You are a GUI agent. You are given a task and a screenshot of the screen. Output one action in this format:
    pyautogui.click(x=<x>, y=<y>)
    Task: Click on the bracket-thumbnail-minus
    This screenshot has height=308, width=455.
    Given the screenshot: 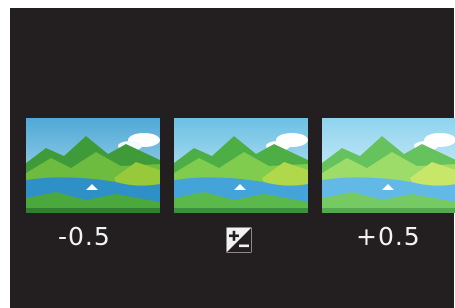 What is the action you would take?
    pyautogui.click(x=93, y=165)
    